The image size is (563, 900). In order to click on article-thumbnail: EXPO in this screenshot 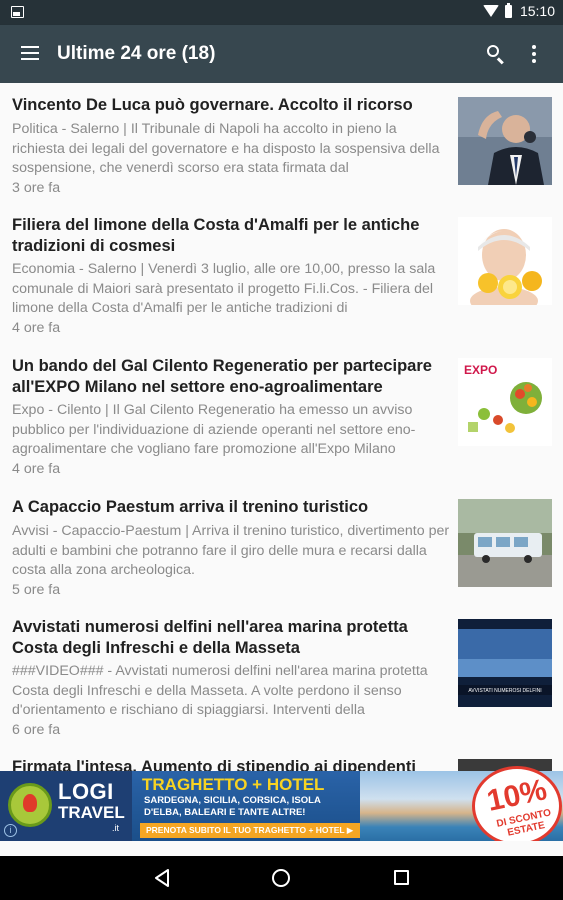, I will do `click(505, 402)`.